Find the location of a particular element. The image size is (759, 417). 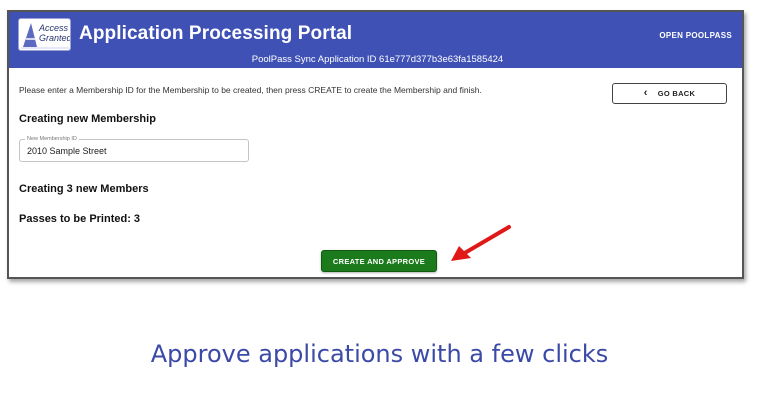

logo-line-2: Granted is located at coordinates (55, 38).